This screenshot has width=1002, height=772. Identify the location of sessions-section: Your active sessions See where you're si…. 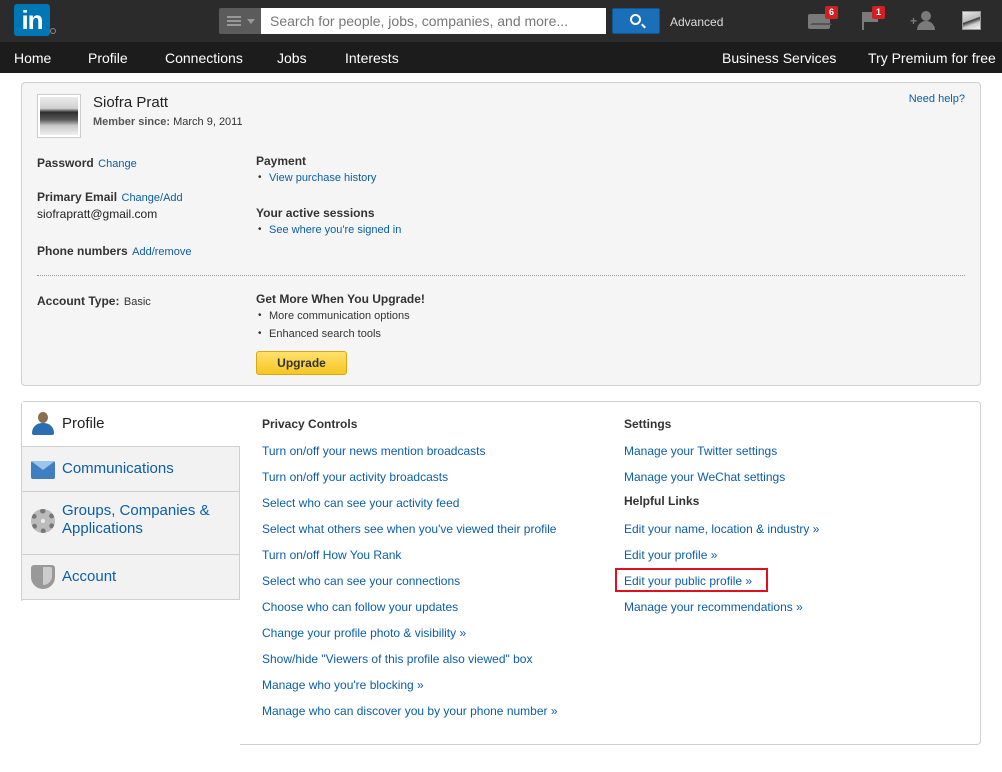
(328, 222).